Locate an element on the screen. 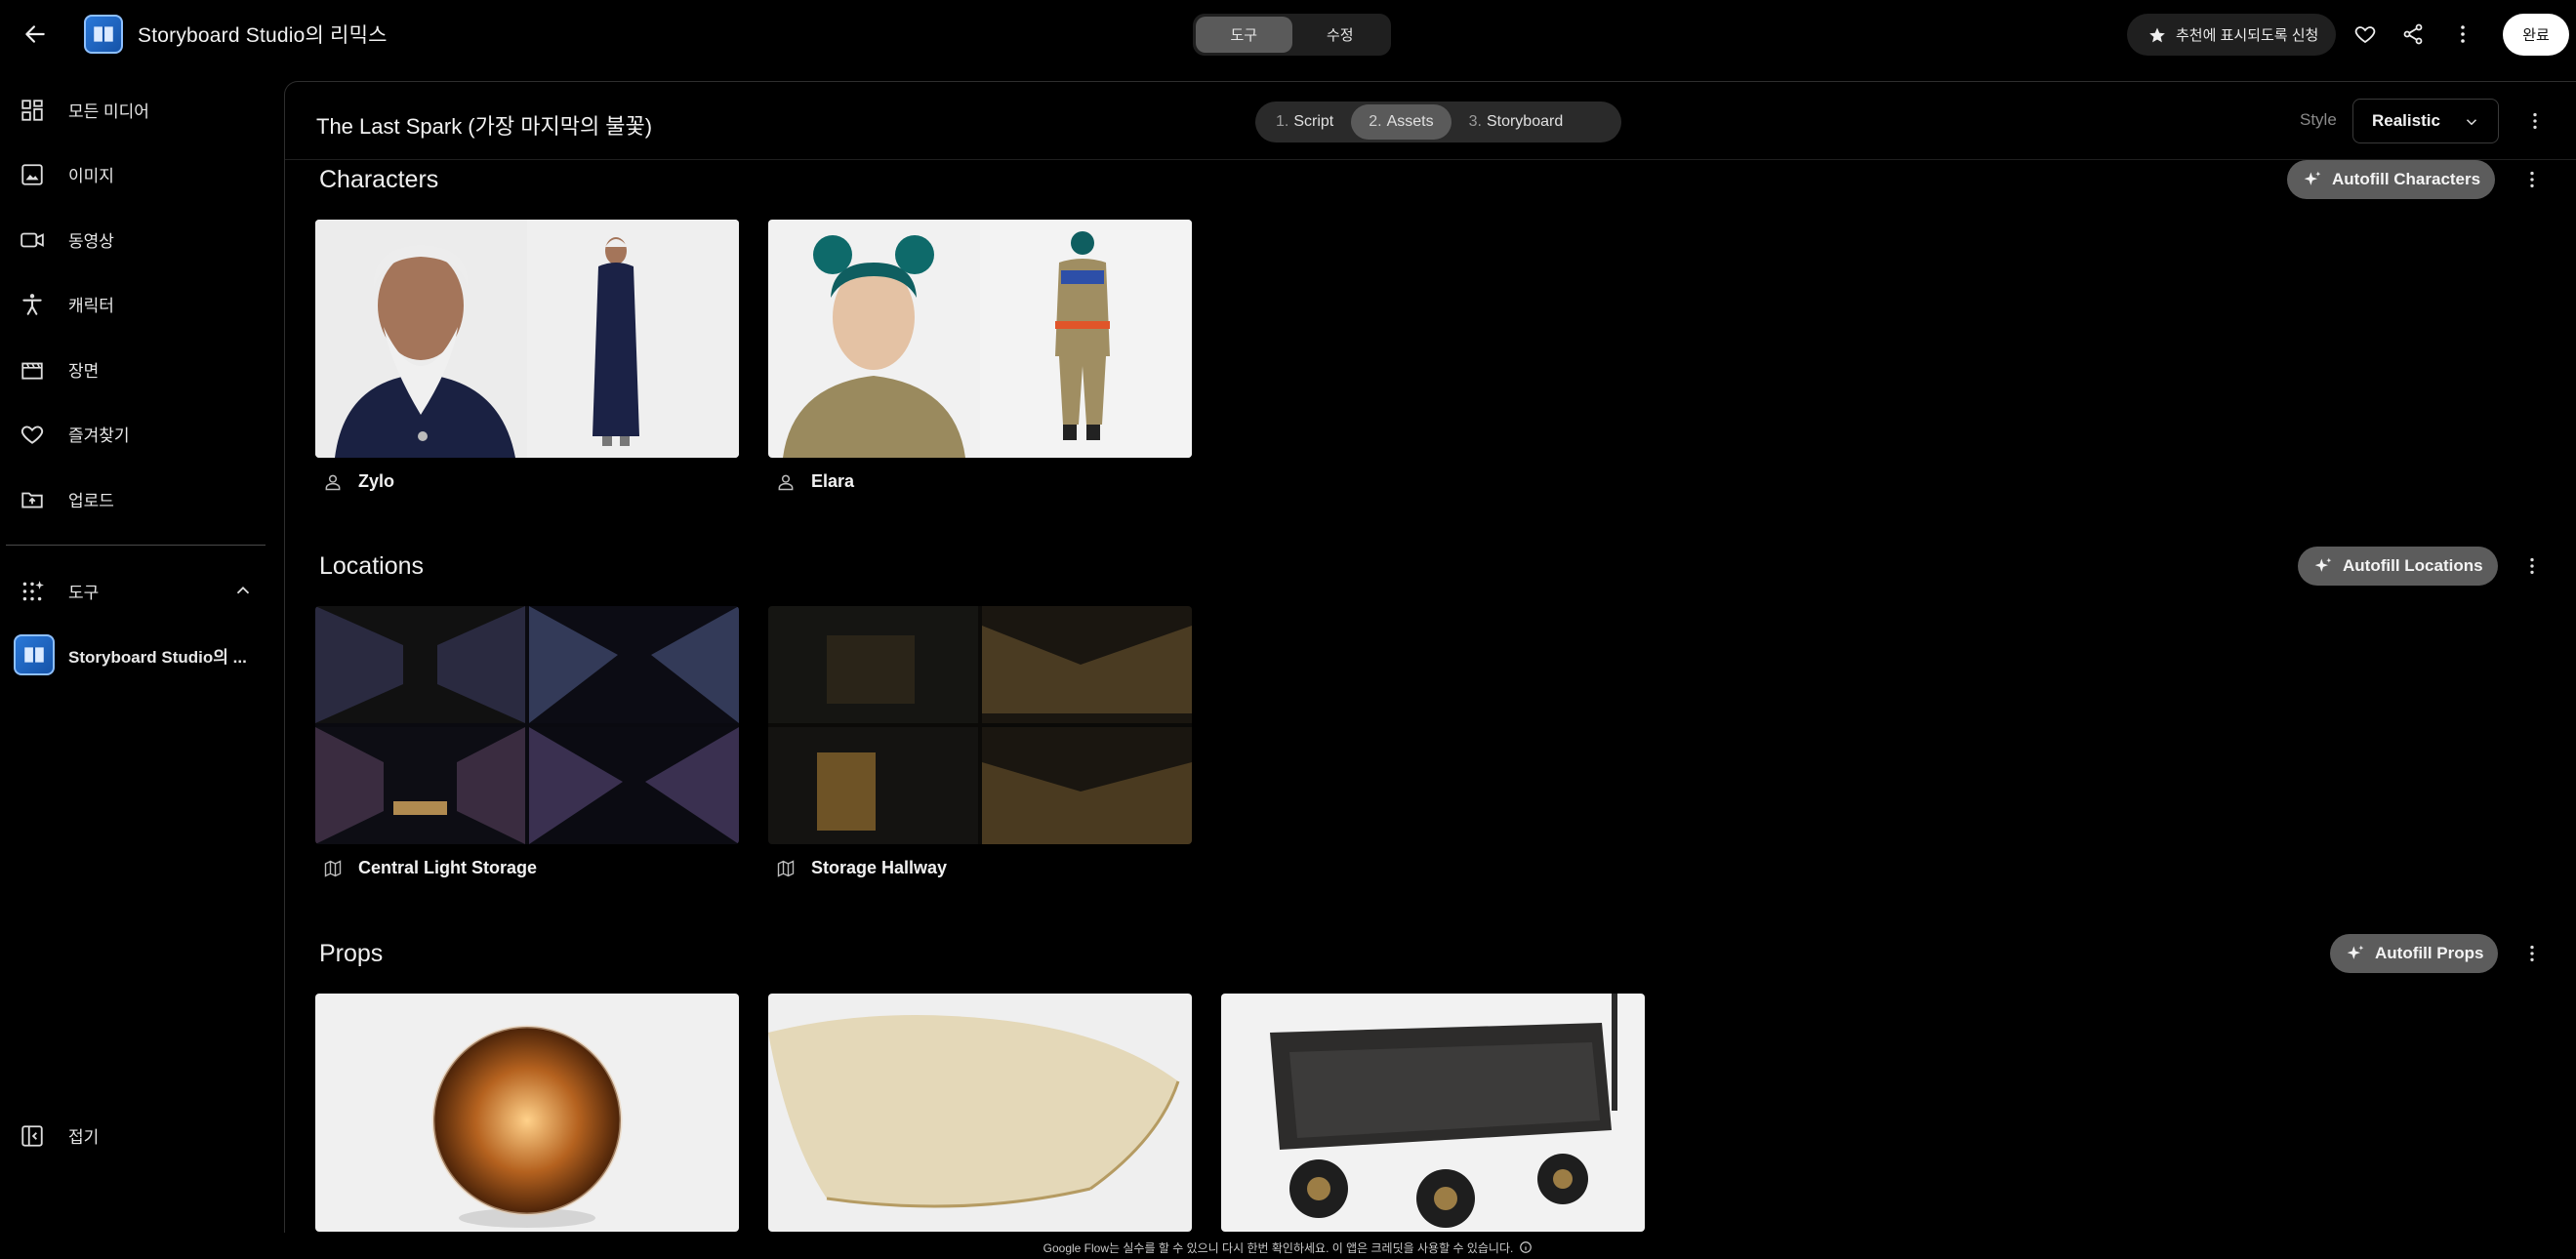  locations-more-button is located at coordinates (2532, 566).